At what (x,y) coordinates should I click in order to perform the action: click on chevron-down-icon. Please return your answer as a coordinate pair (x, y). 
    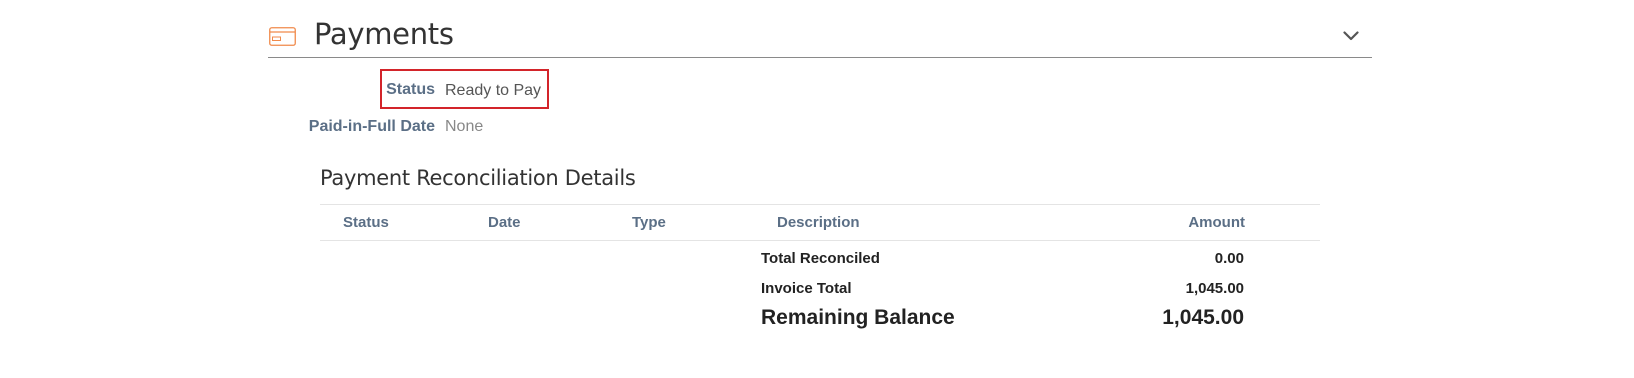
    Looking at the image, I should click on (1351, 36).